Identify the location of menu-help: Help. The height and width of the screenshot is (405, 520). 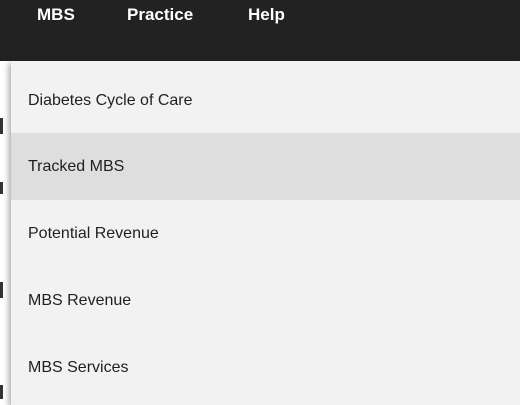
(266, 22).